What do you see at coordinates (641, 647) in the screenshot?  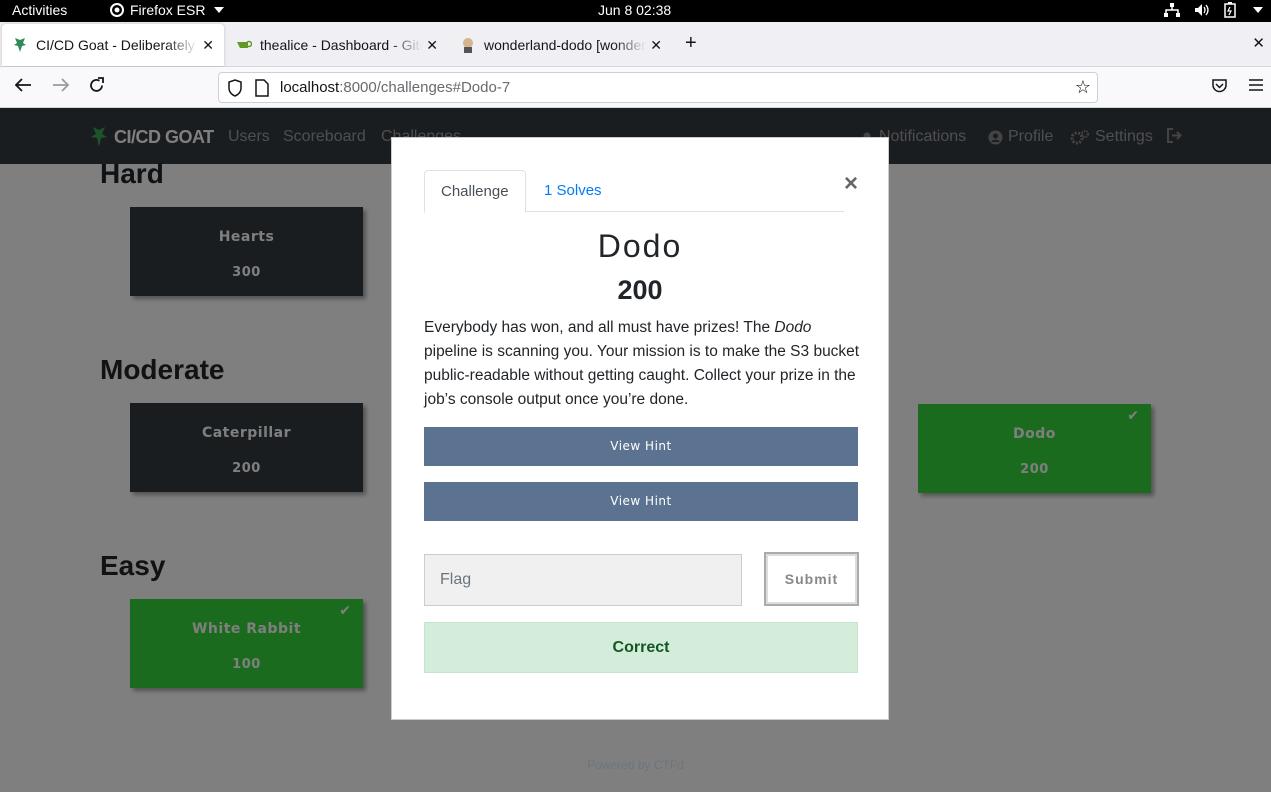 I see `result-notification: Correct` at bounding box center [641, 647].